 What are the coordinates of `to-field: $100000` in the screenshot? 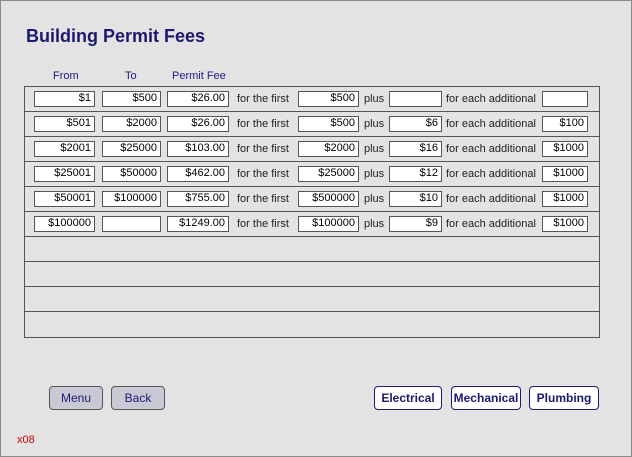 It's located at (131, 199).